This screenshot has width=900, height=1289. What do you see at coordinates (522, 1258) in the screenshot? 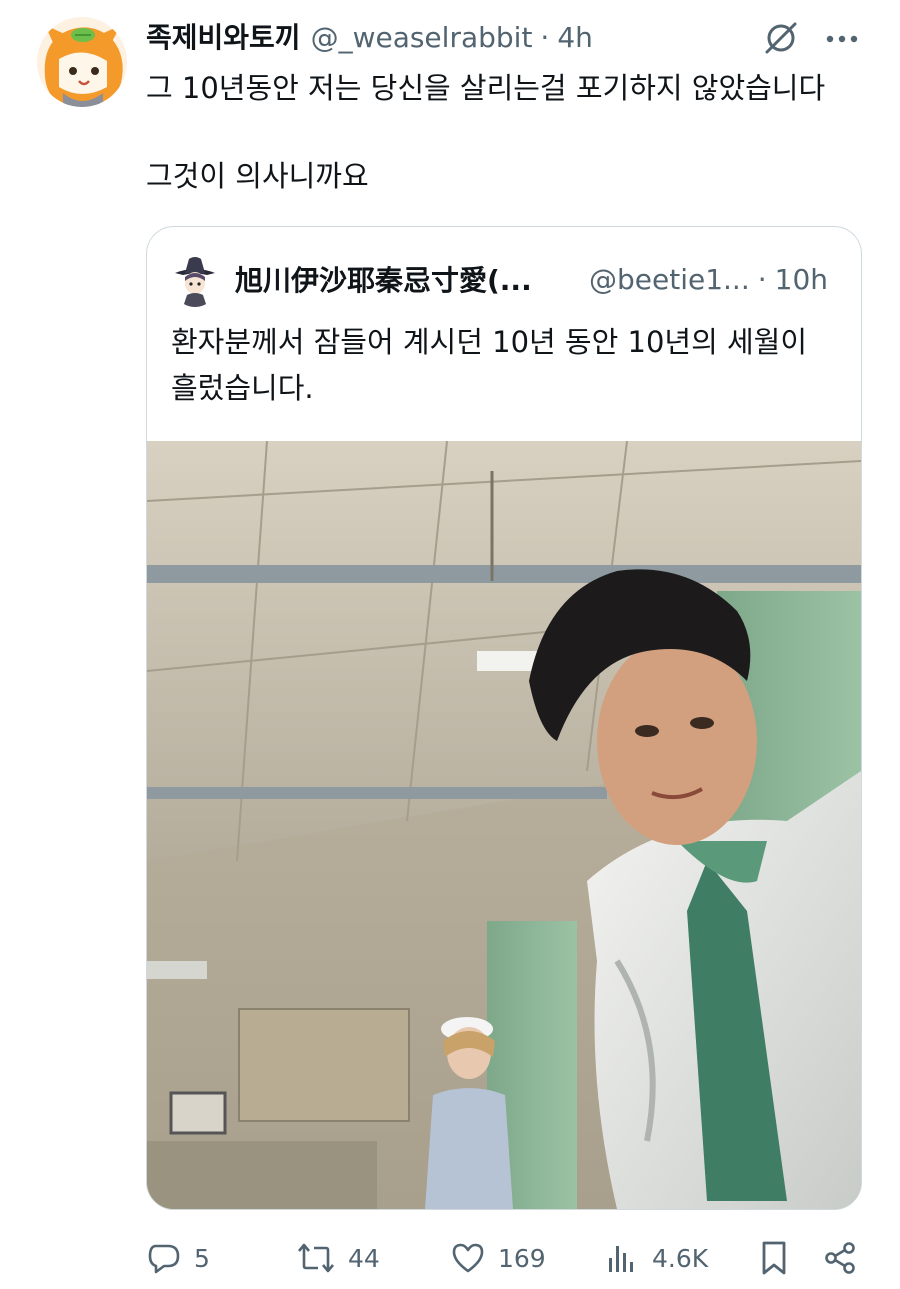
I see `like-count: 169` at bounding box center [522, 1258].